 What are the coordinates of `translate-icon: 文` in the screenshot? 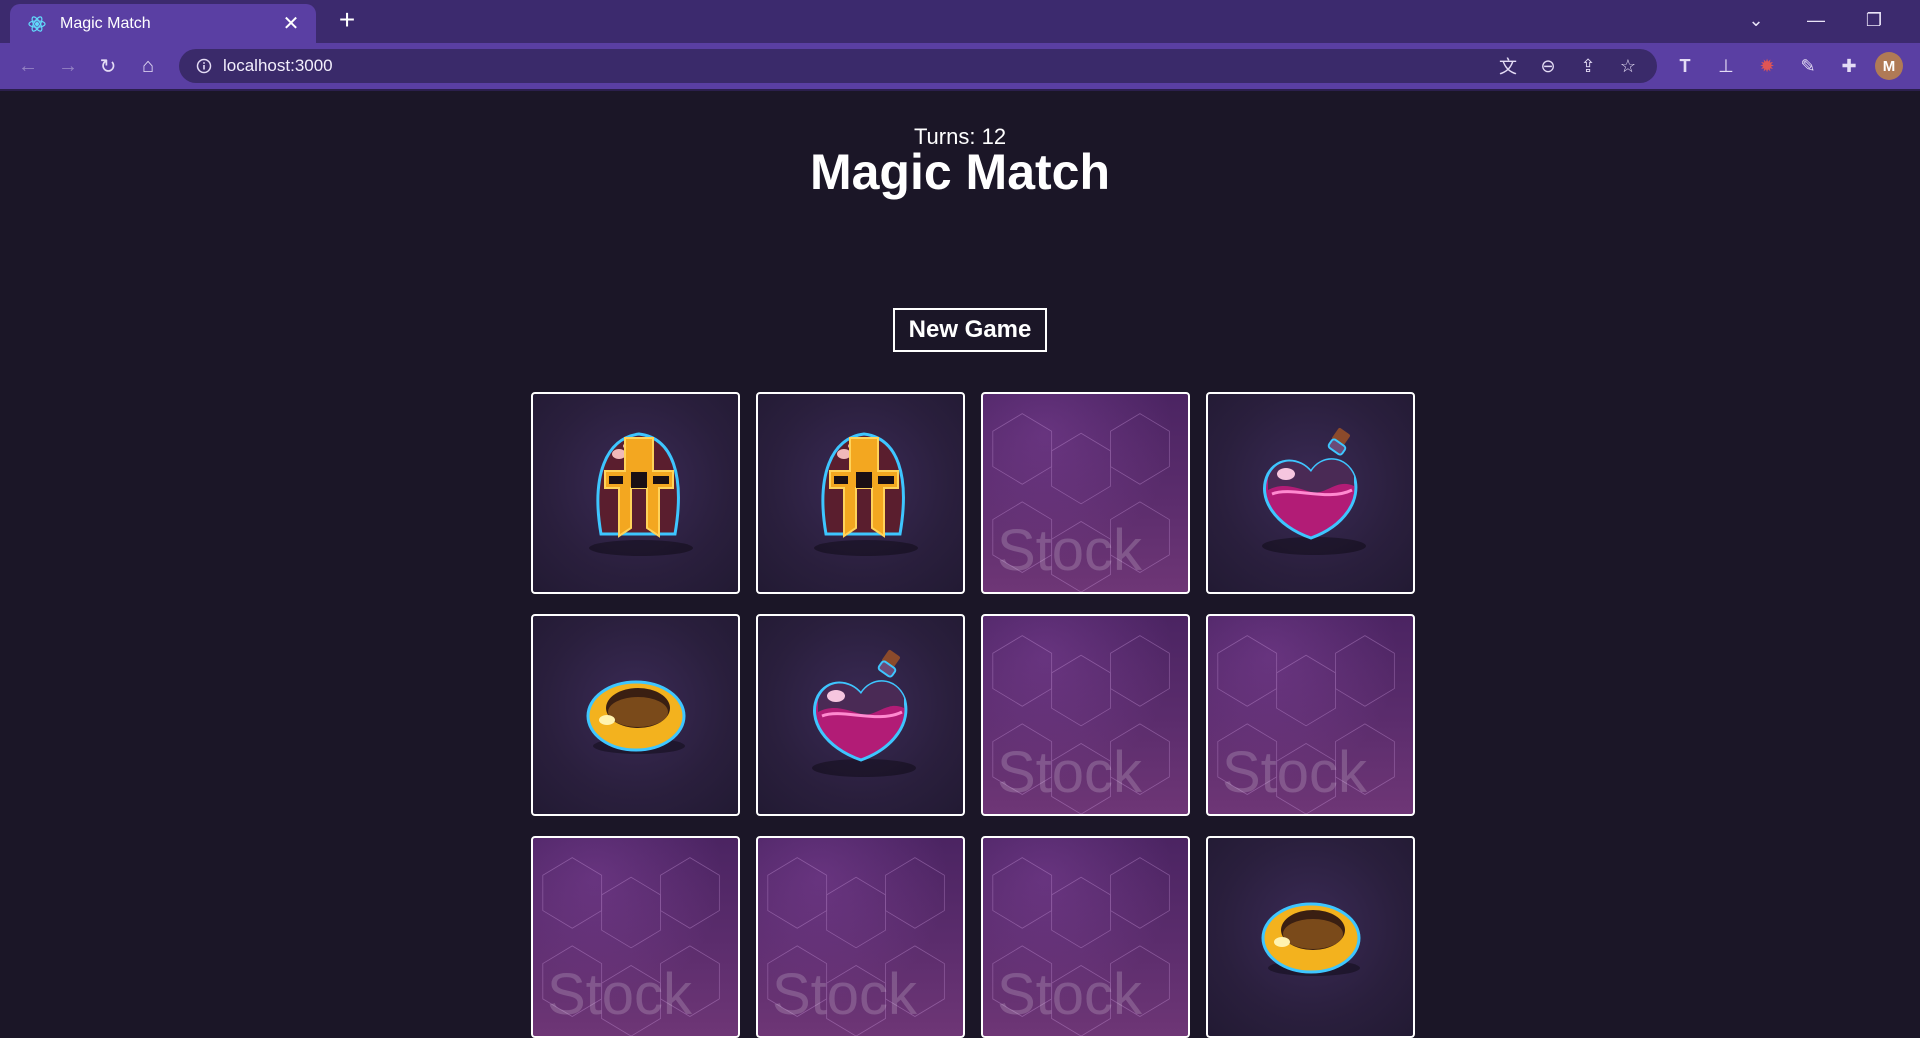 It's located at (1508, 66).